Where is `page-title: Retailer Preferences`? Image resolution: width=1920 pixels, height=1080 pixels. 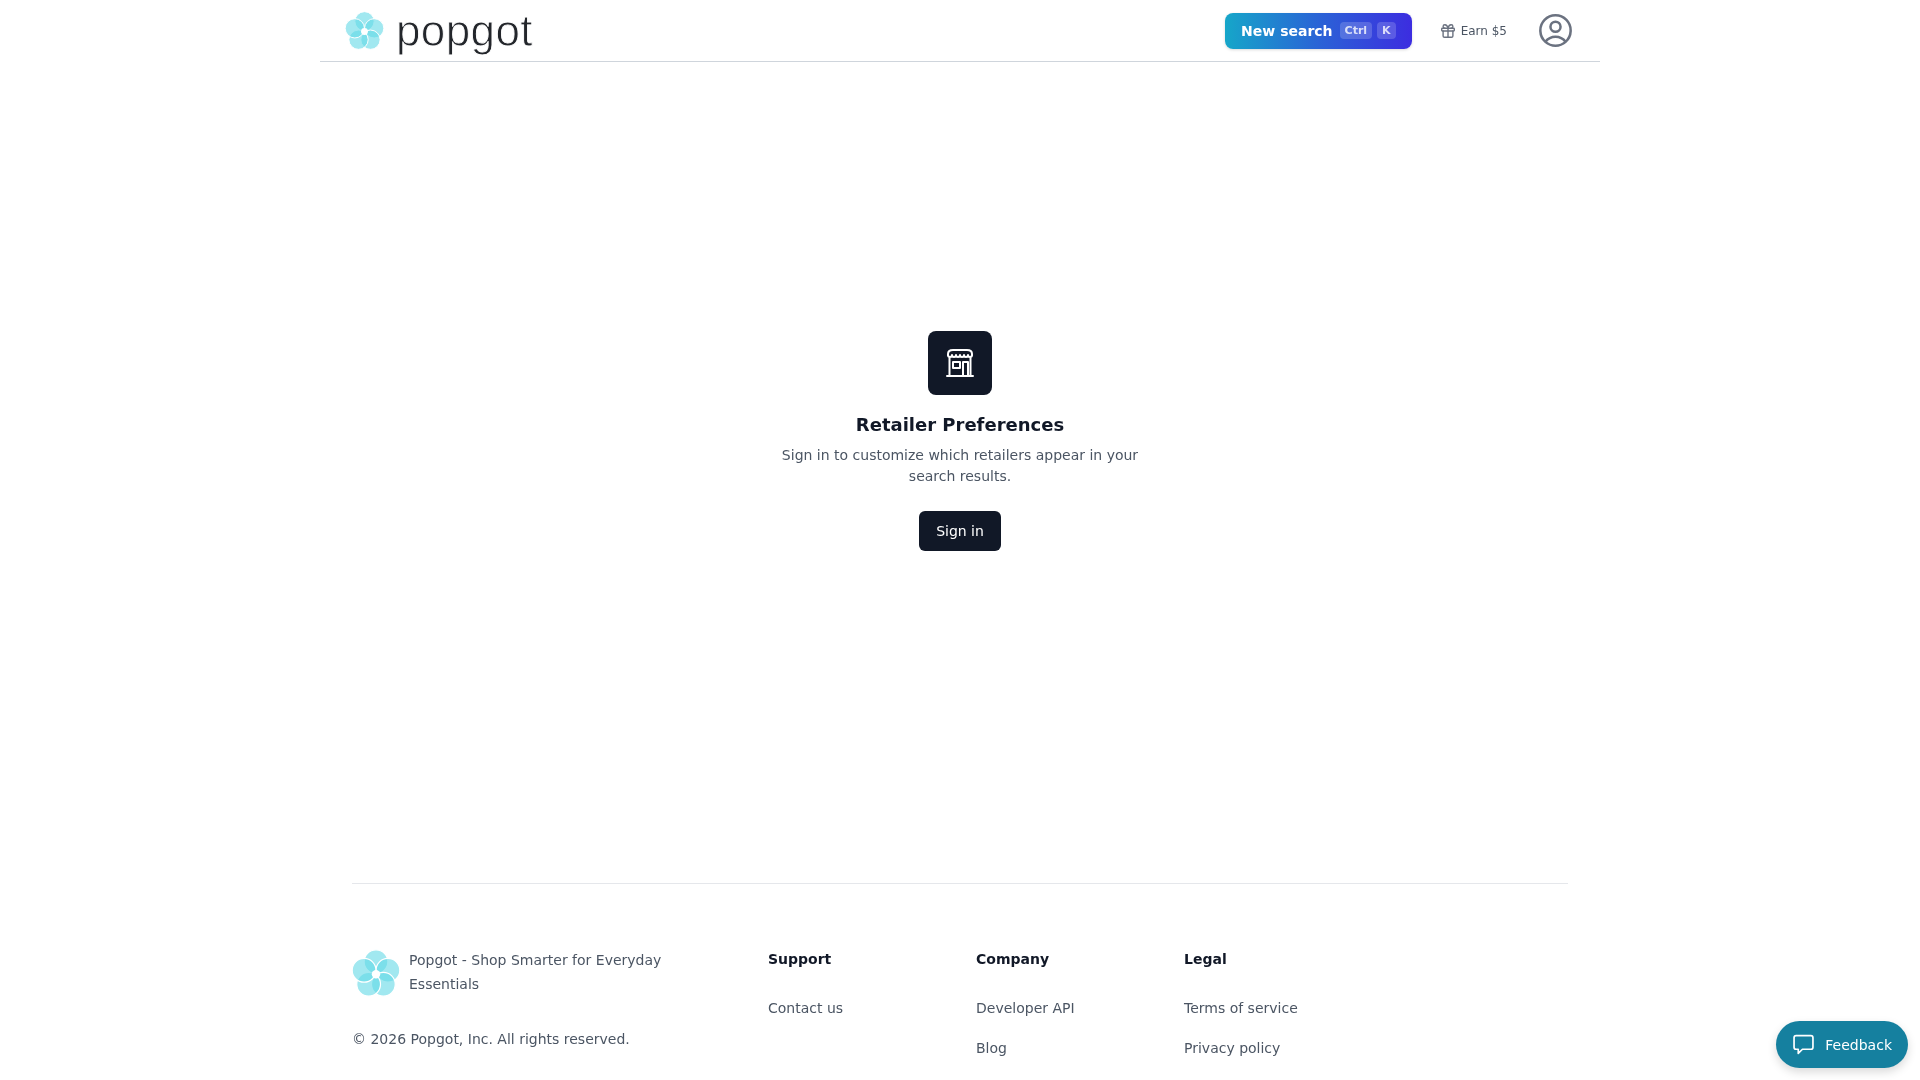 page-title: Retailer Preferences is located at coordinates (960, 425).